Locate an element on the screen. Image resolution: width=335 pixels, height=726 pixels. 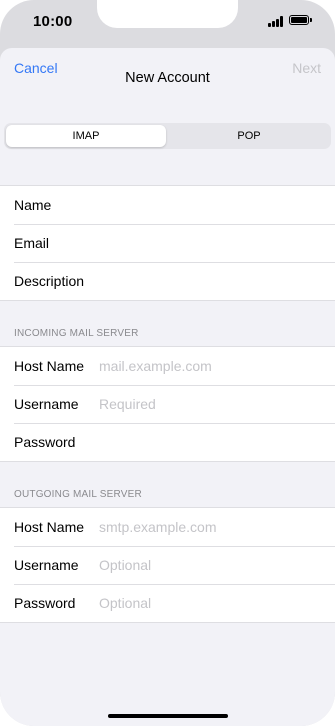
page-title: New Account is located at coordinates (167, 78).